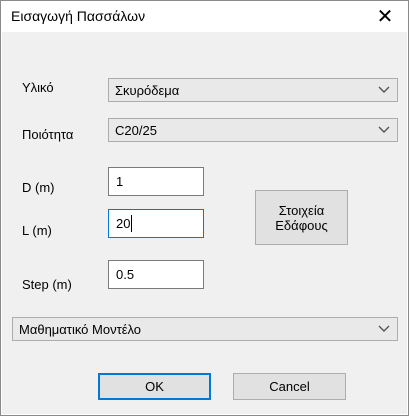 This screenshot has height=416, width=409. I want to click on step-value: 0.5, so click(125, 274).